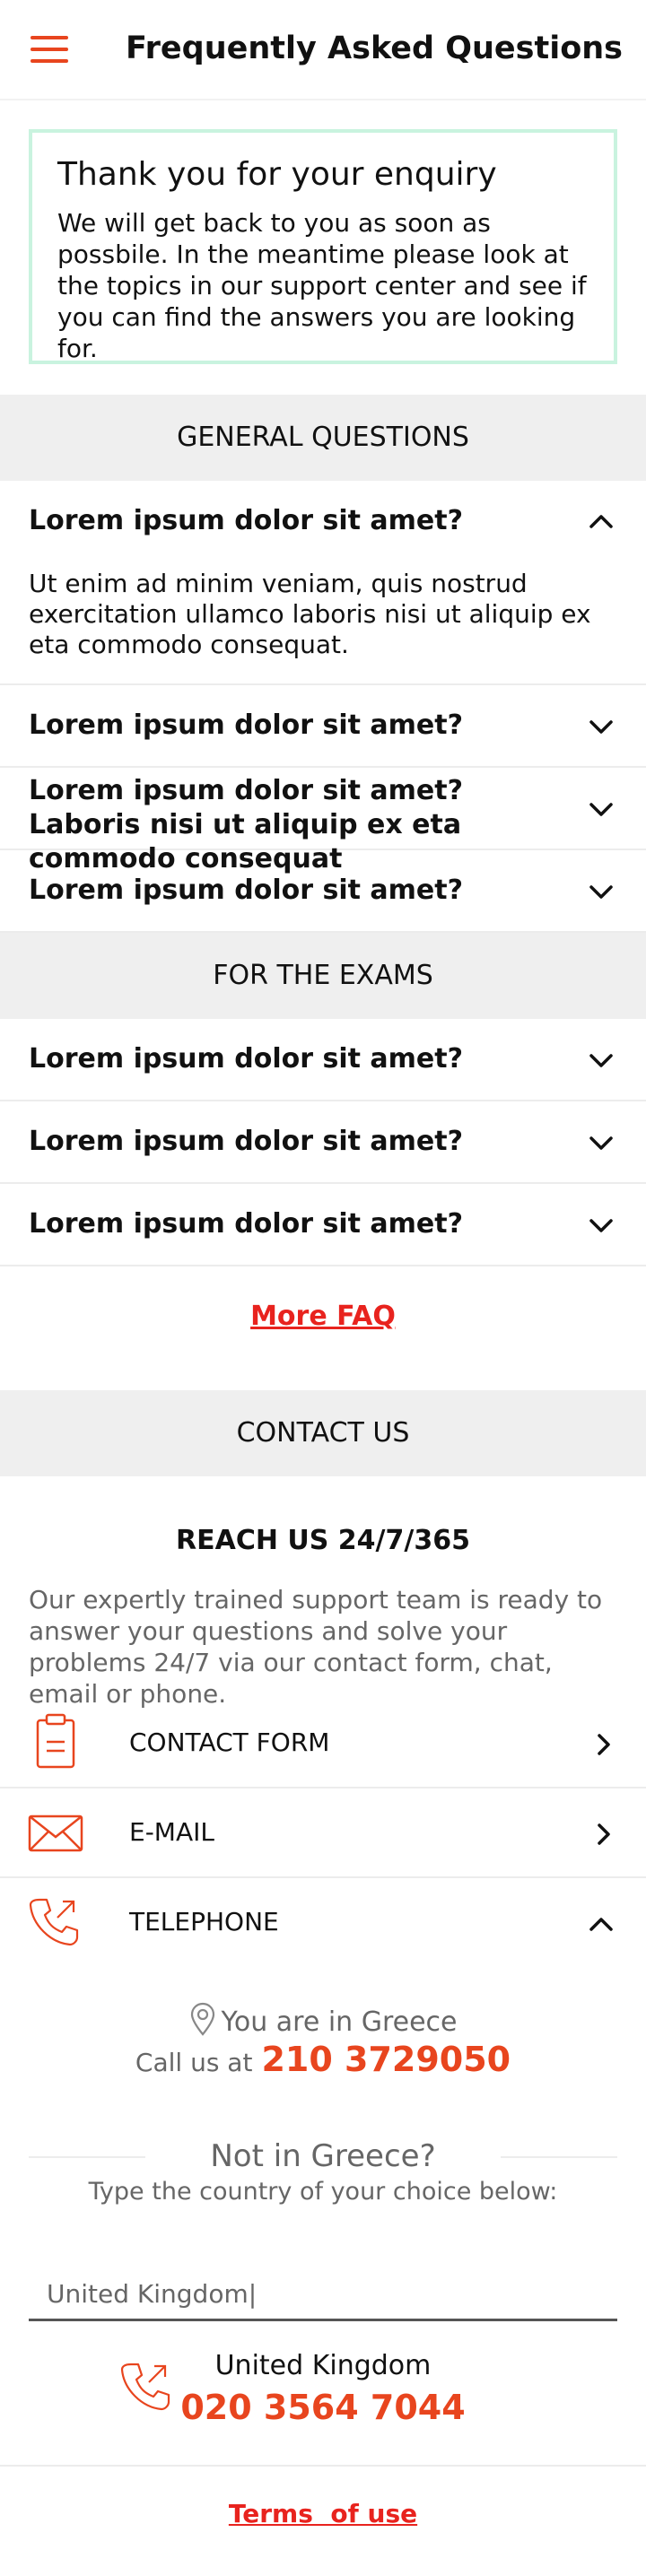  I want to click on result-country-name: United Kingdom, so click(323, 2365).